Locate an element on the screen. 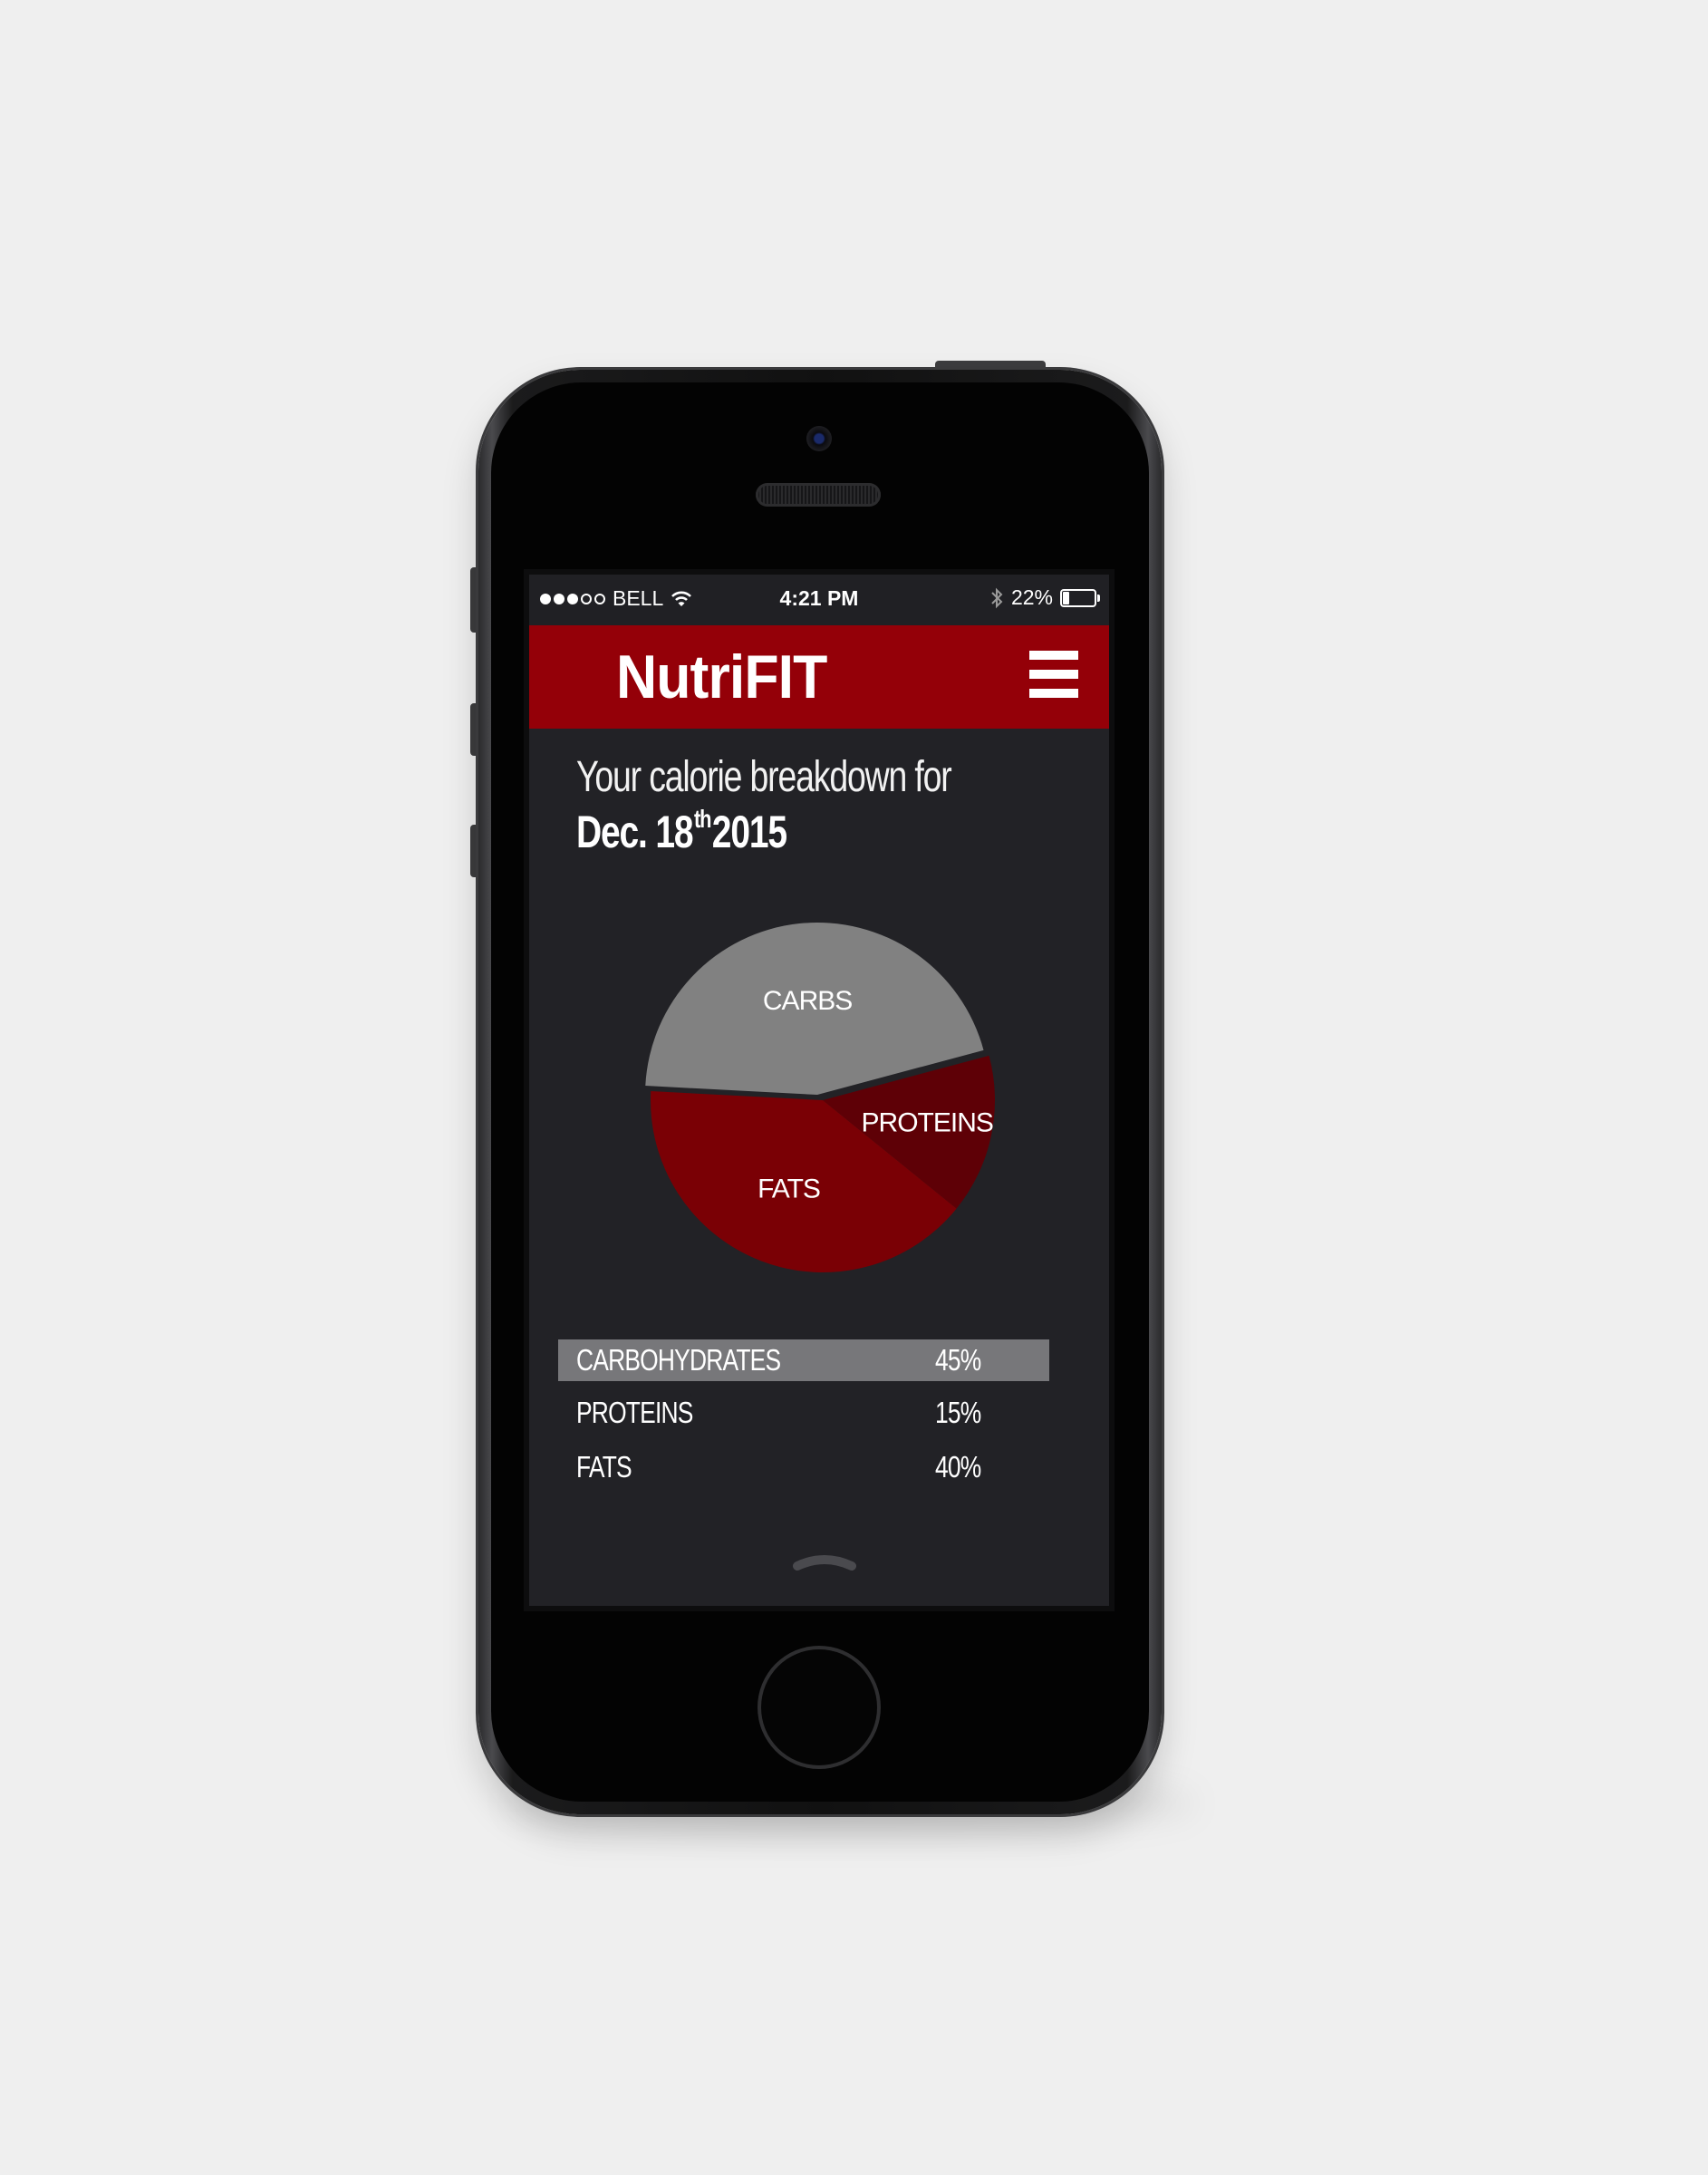 This screenshot has width=1708, height=2175. breakdown-label: FATS is located at coordinates (604, 1467).